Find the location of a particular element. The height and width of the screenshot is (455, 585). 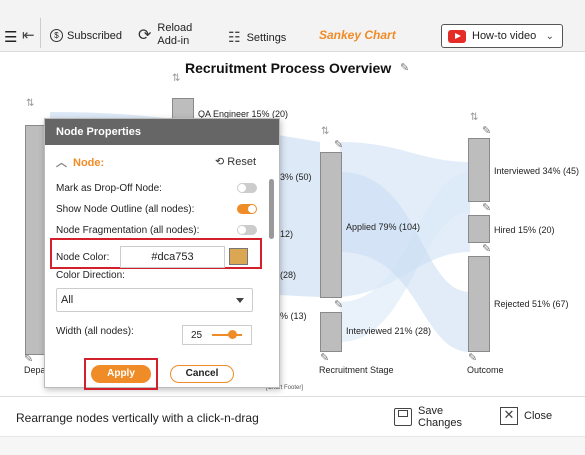

apply-button: Apply is located at coordinates (121, 374).